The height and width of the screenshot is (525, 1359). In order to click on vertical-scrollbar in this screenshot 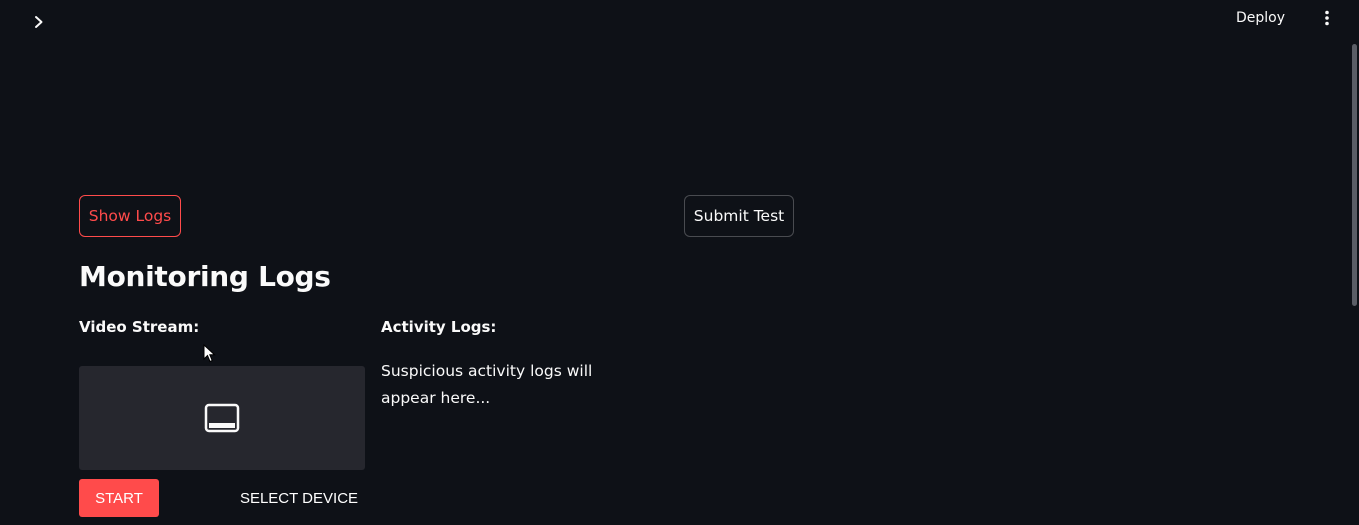, I will do `click(1354, 175)`.